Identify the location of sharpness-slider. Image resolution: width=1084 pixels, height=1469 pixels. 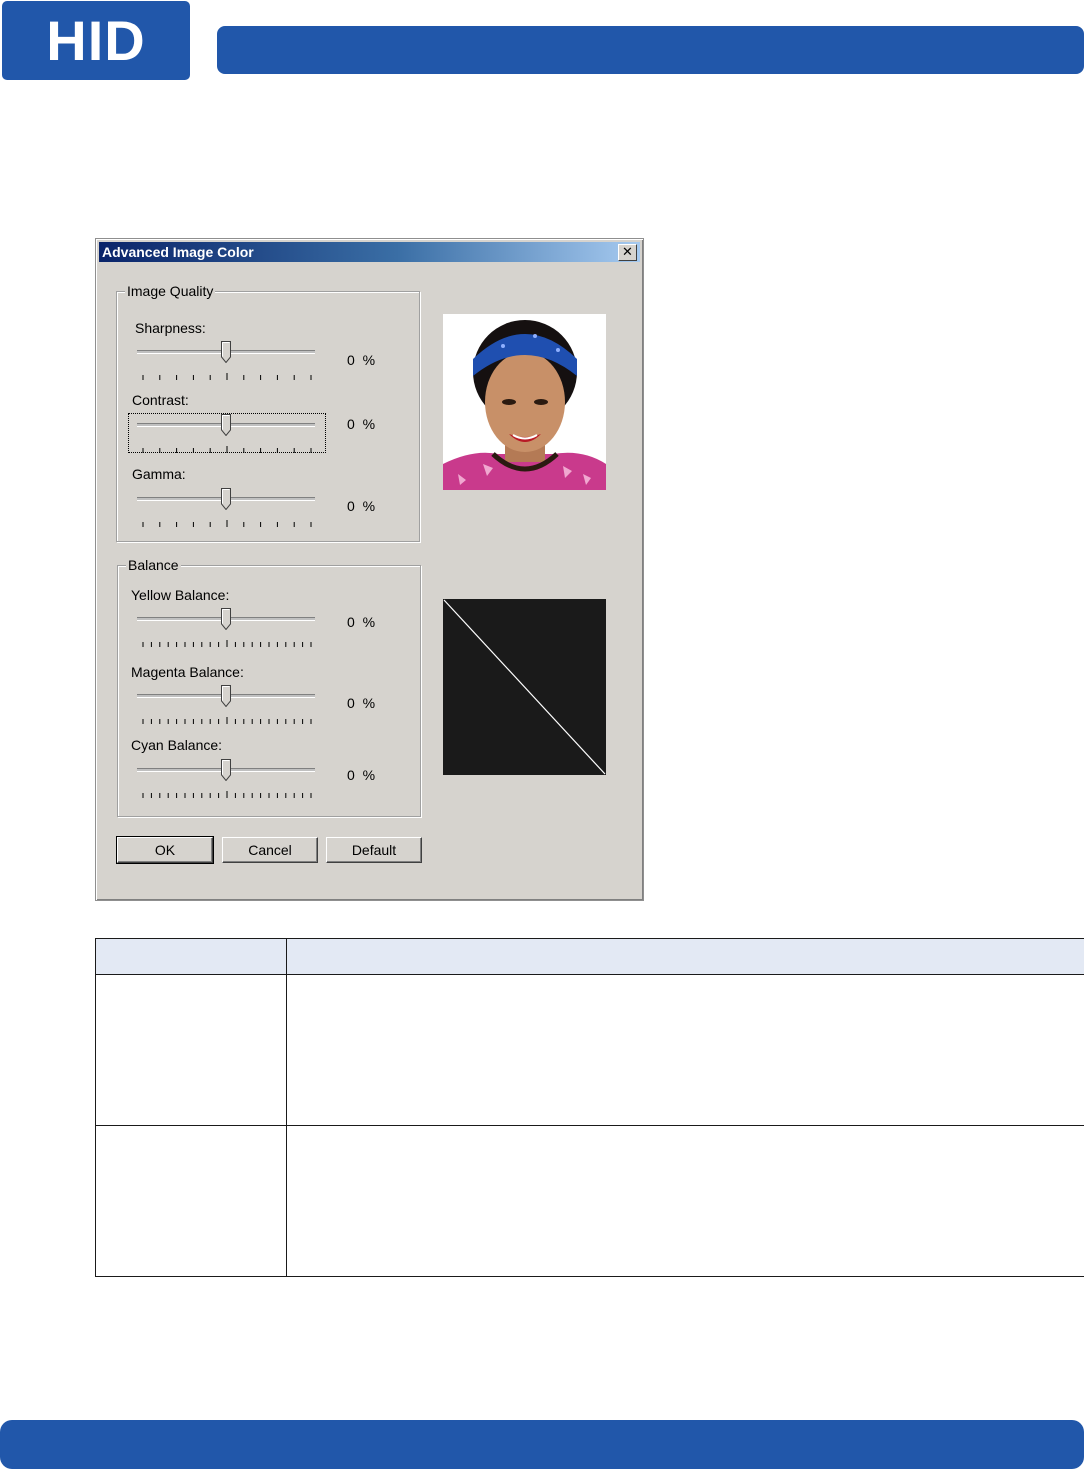
(228, 360).